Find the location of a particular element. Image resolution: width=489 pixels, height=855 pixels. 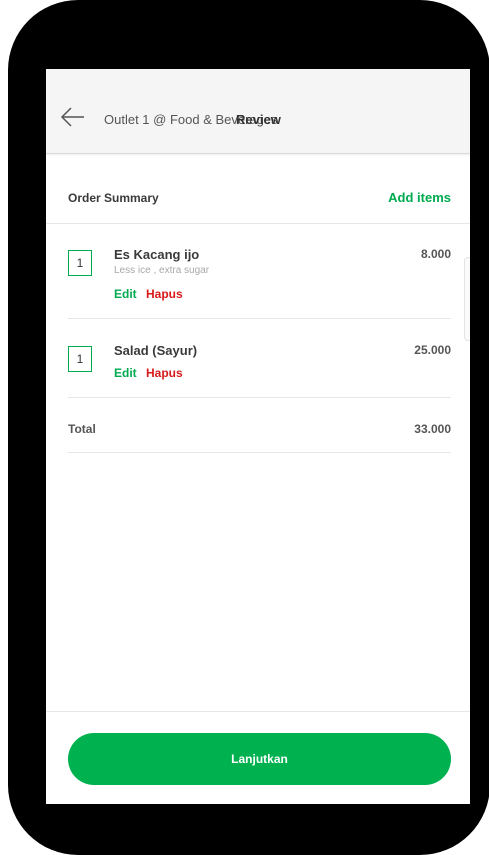

item-name: Es Kacang ijo is located at coordinates (157, 254).